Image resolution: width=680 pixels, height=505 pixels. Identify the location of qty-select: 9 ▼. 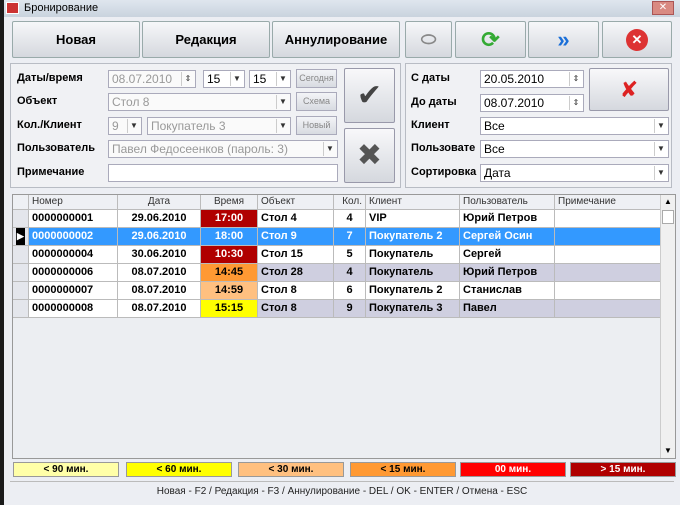
(125, 126).